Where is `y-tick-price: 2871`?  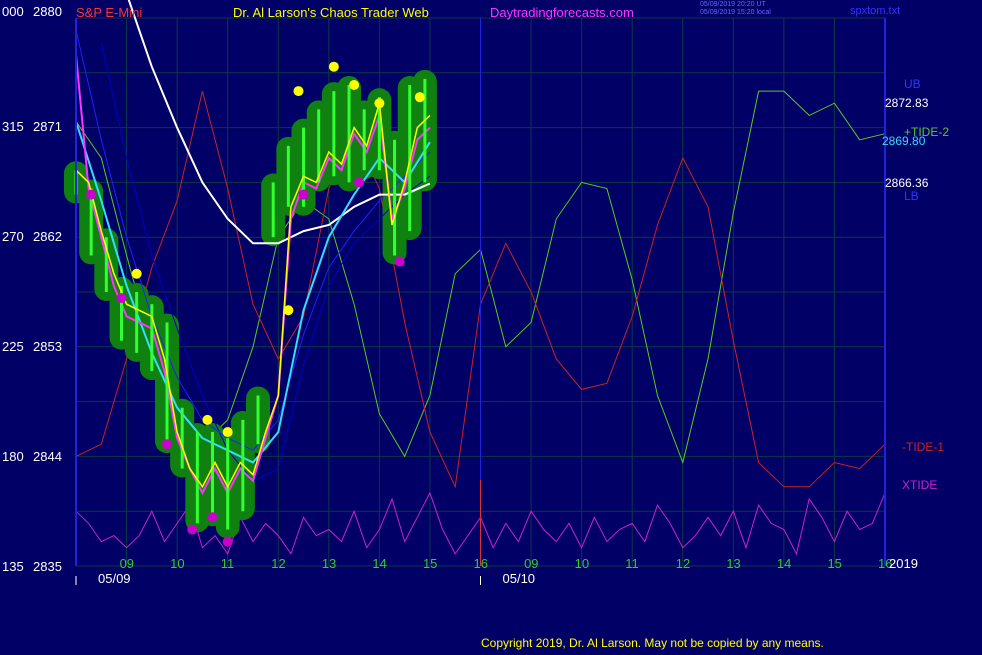 y-tick-price: 2871 is located at coordinates (47, 126).